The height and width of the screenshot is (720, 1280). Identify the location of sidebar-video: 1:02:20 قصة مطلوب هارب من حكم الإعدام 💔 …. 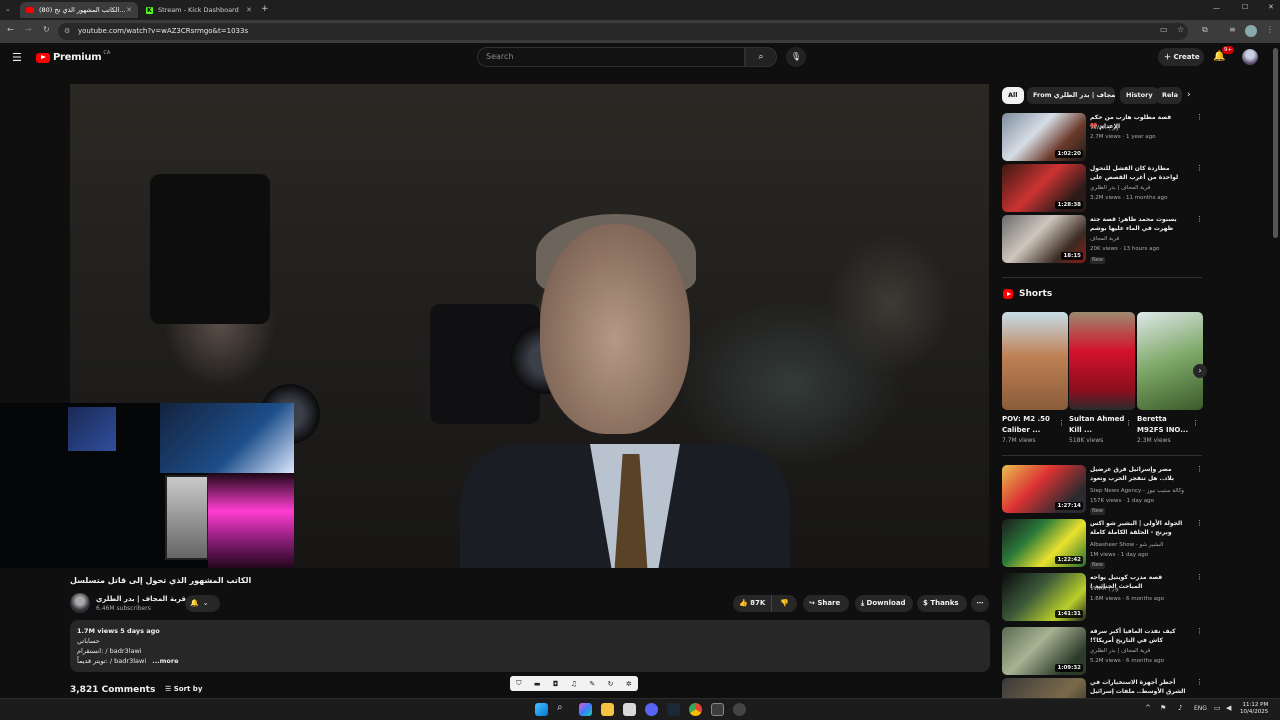
(1102, 138).